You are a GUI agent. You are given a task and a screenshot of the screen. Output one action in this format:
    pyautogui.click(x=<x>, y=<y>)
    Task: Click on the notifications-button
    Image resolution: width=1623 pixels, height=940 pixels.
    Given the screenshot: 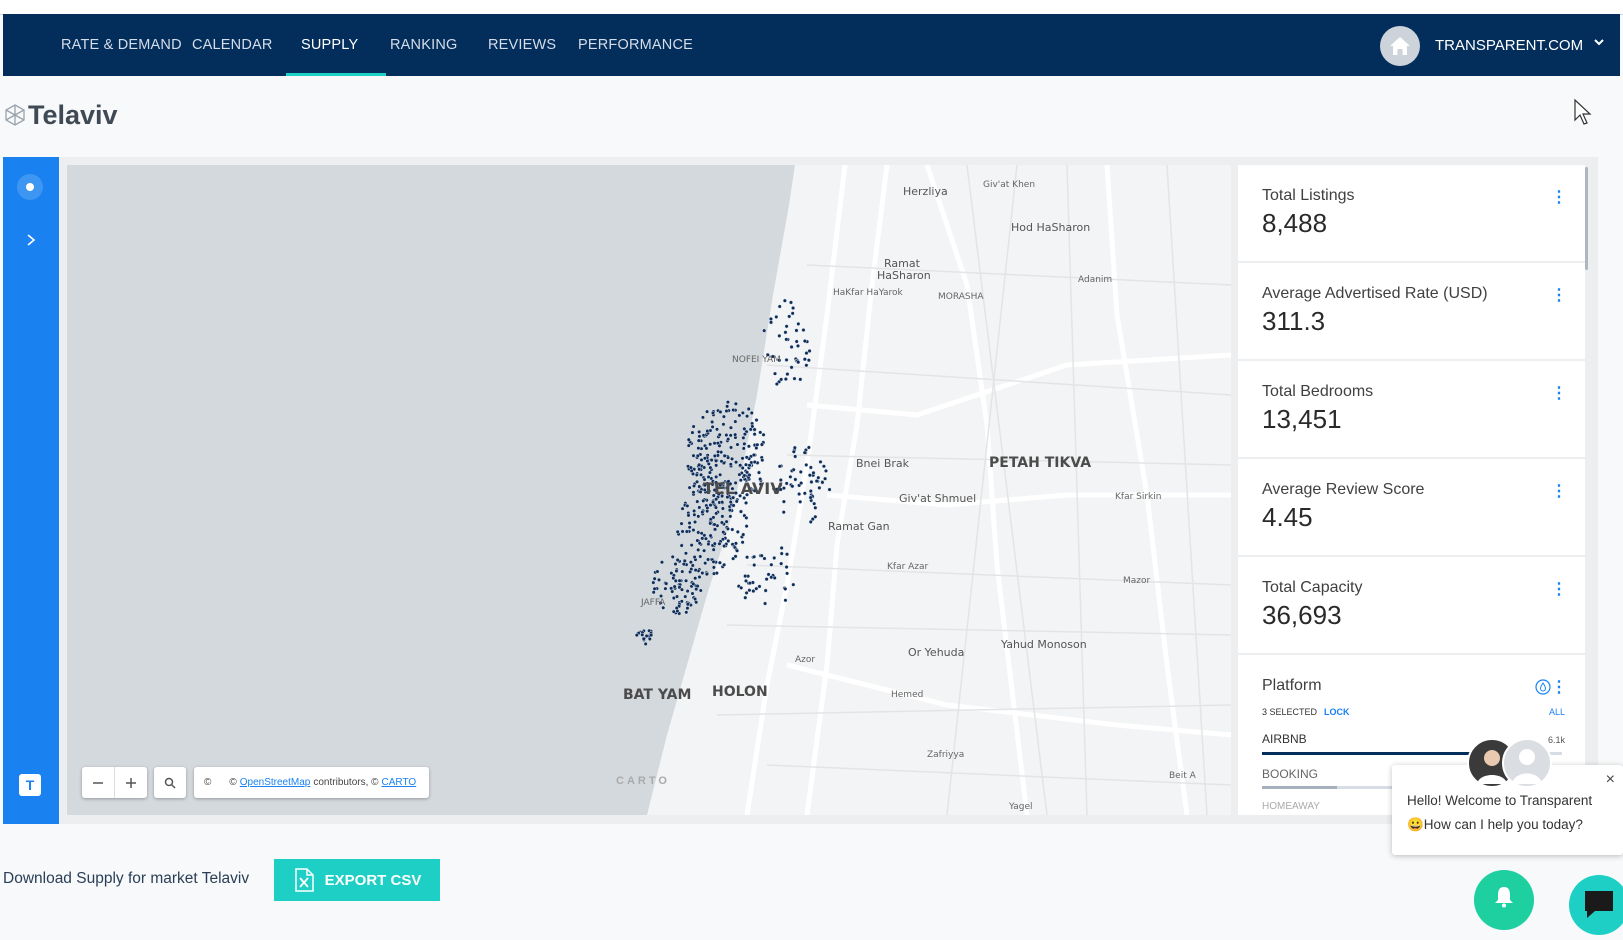 What is the action you would take?
    pyautogui.click(x=1504, y=900)
    